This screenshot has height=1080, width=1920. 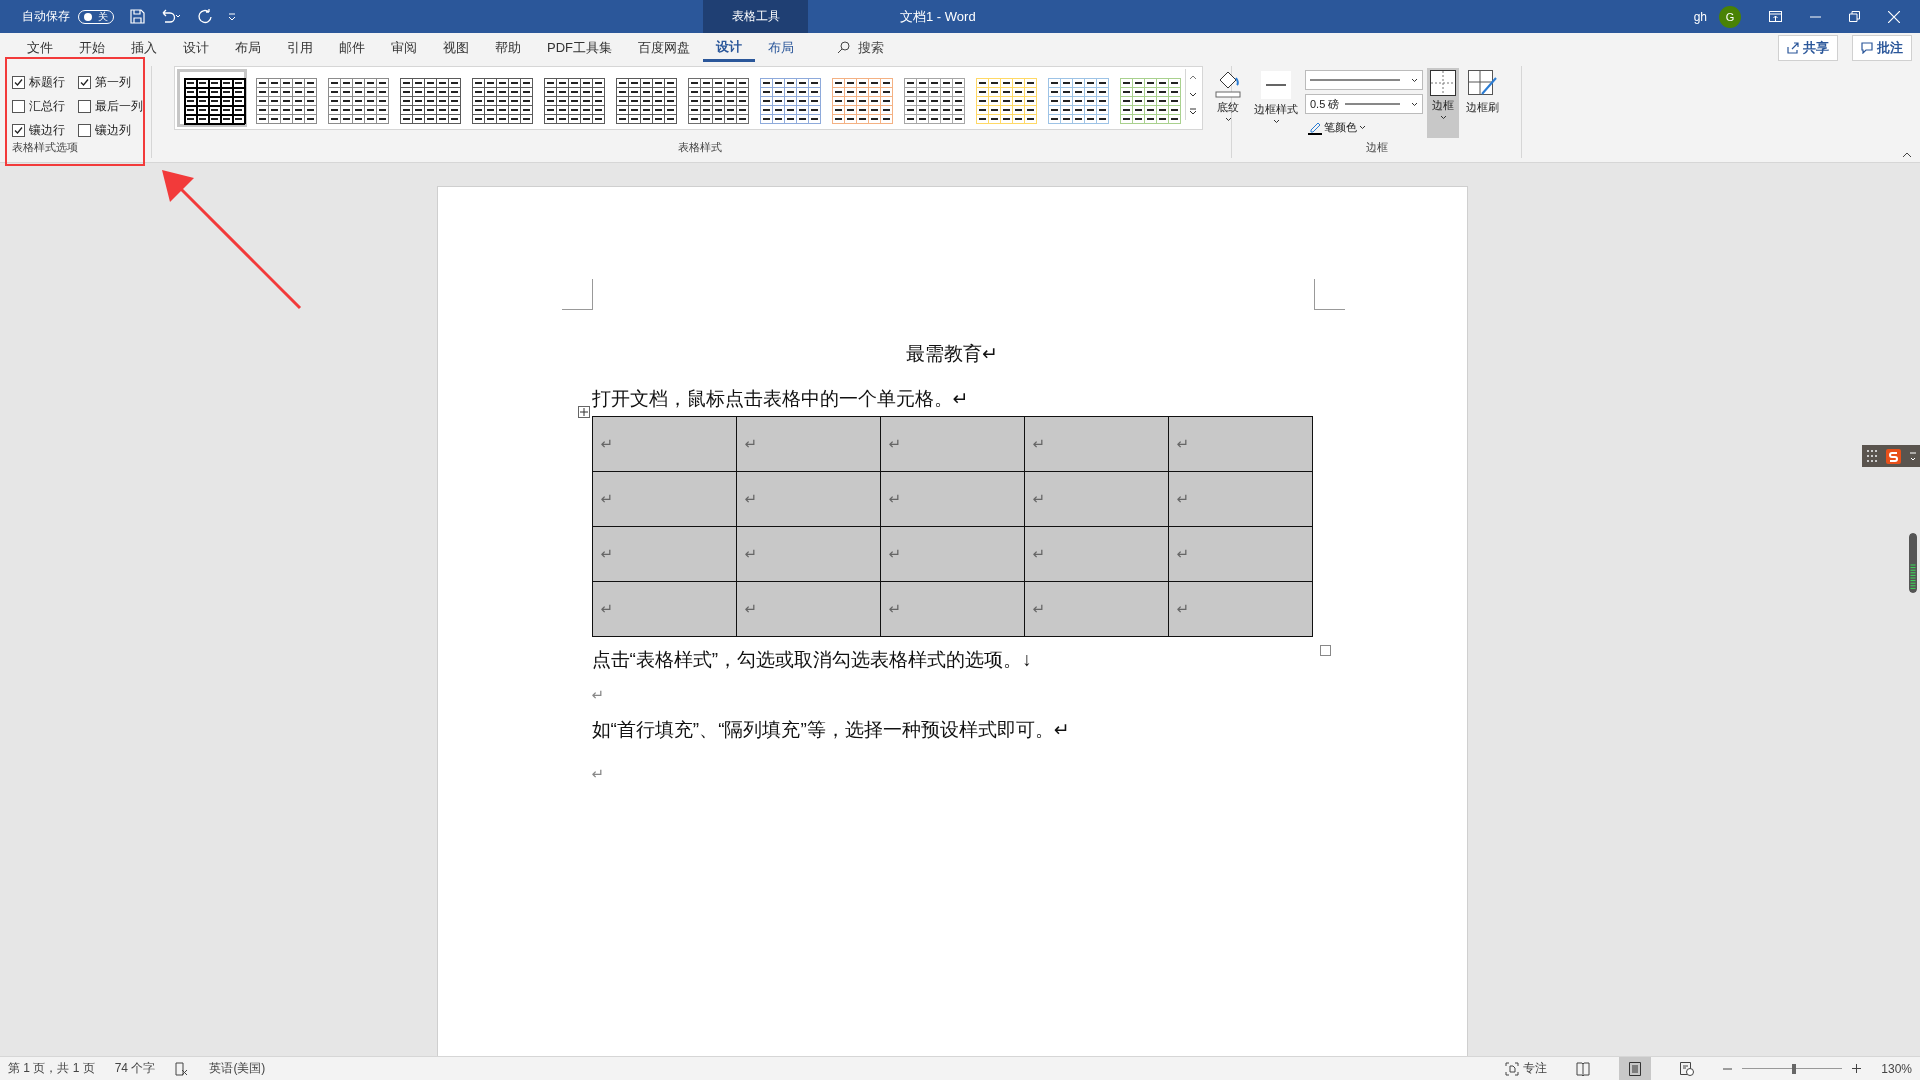 I want to click on ime-logo-icon, so click(x=1893, y=456).